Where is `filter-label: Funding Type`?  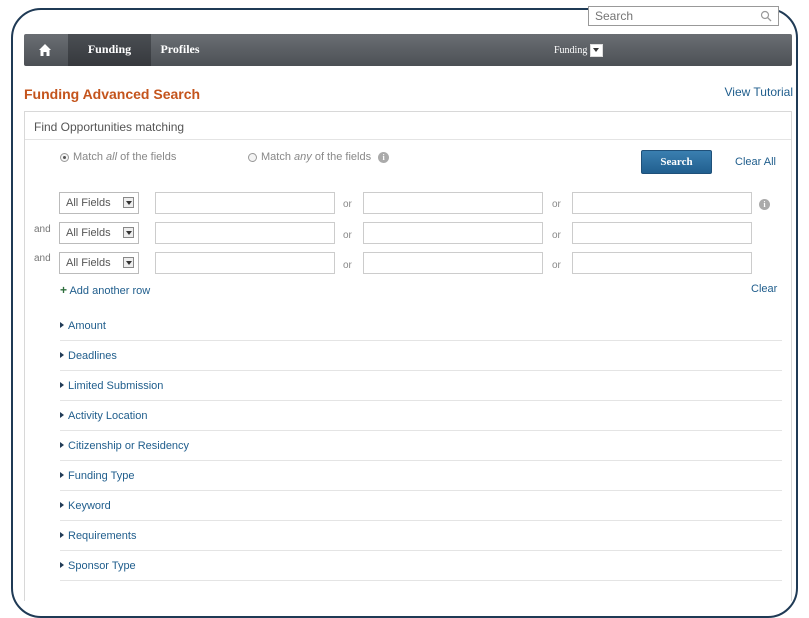 filter-label: Funding Type is located at coordinates (101, 476).